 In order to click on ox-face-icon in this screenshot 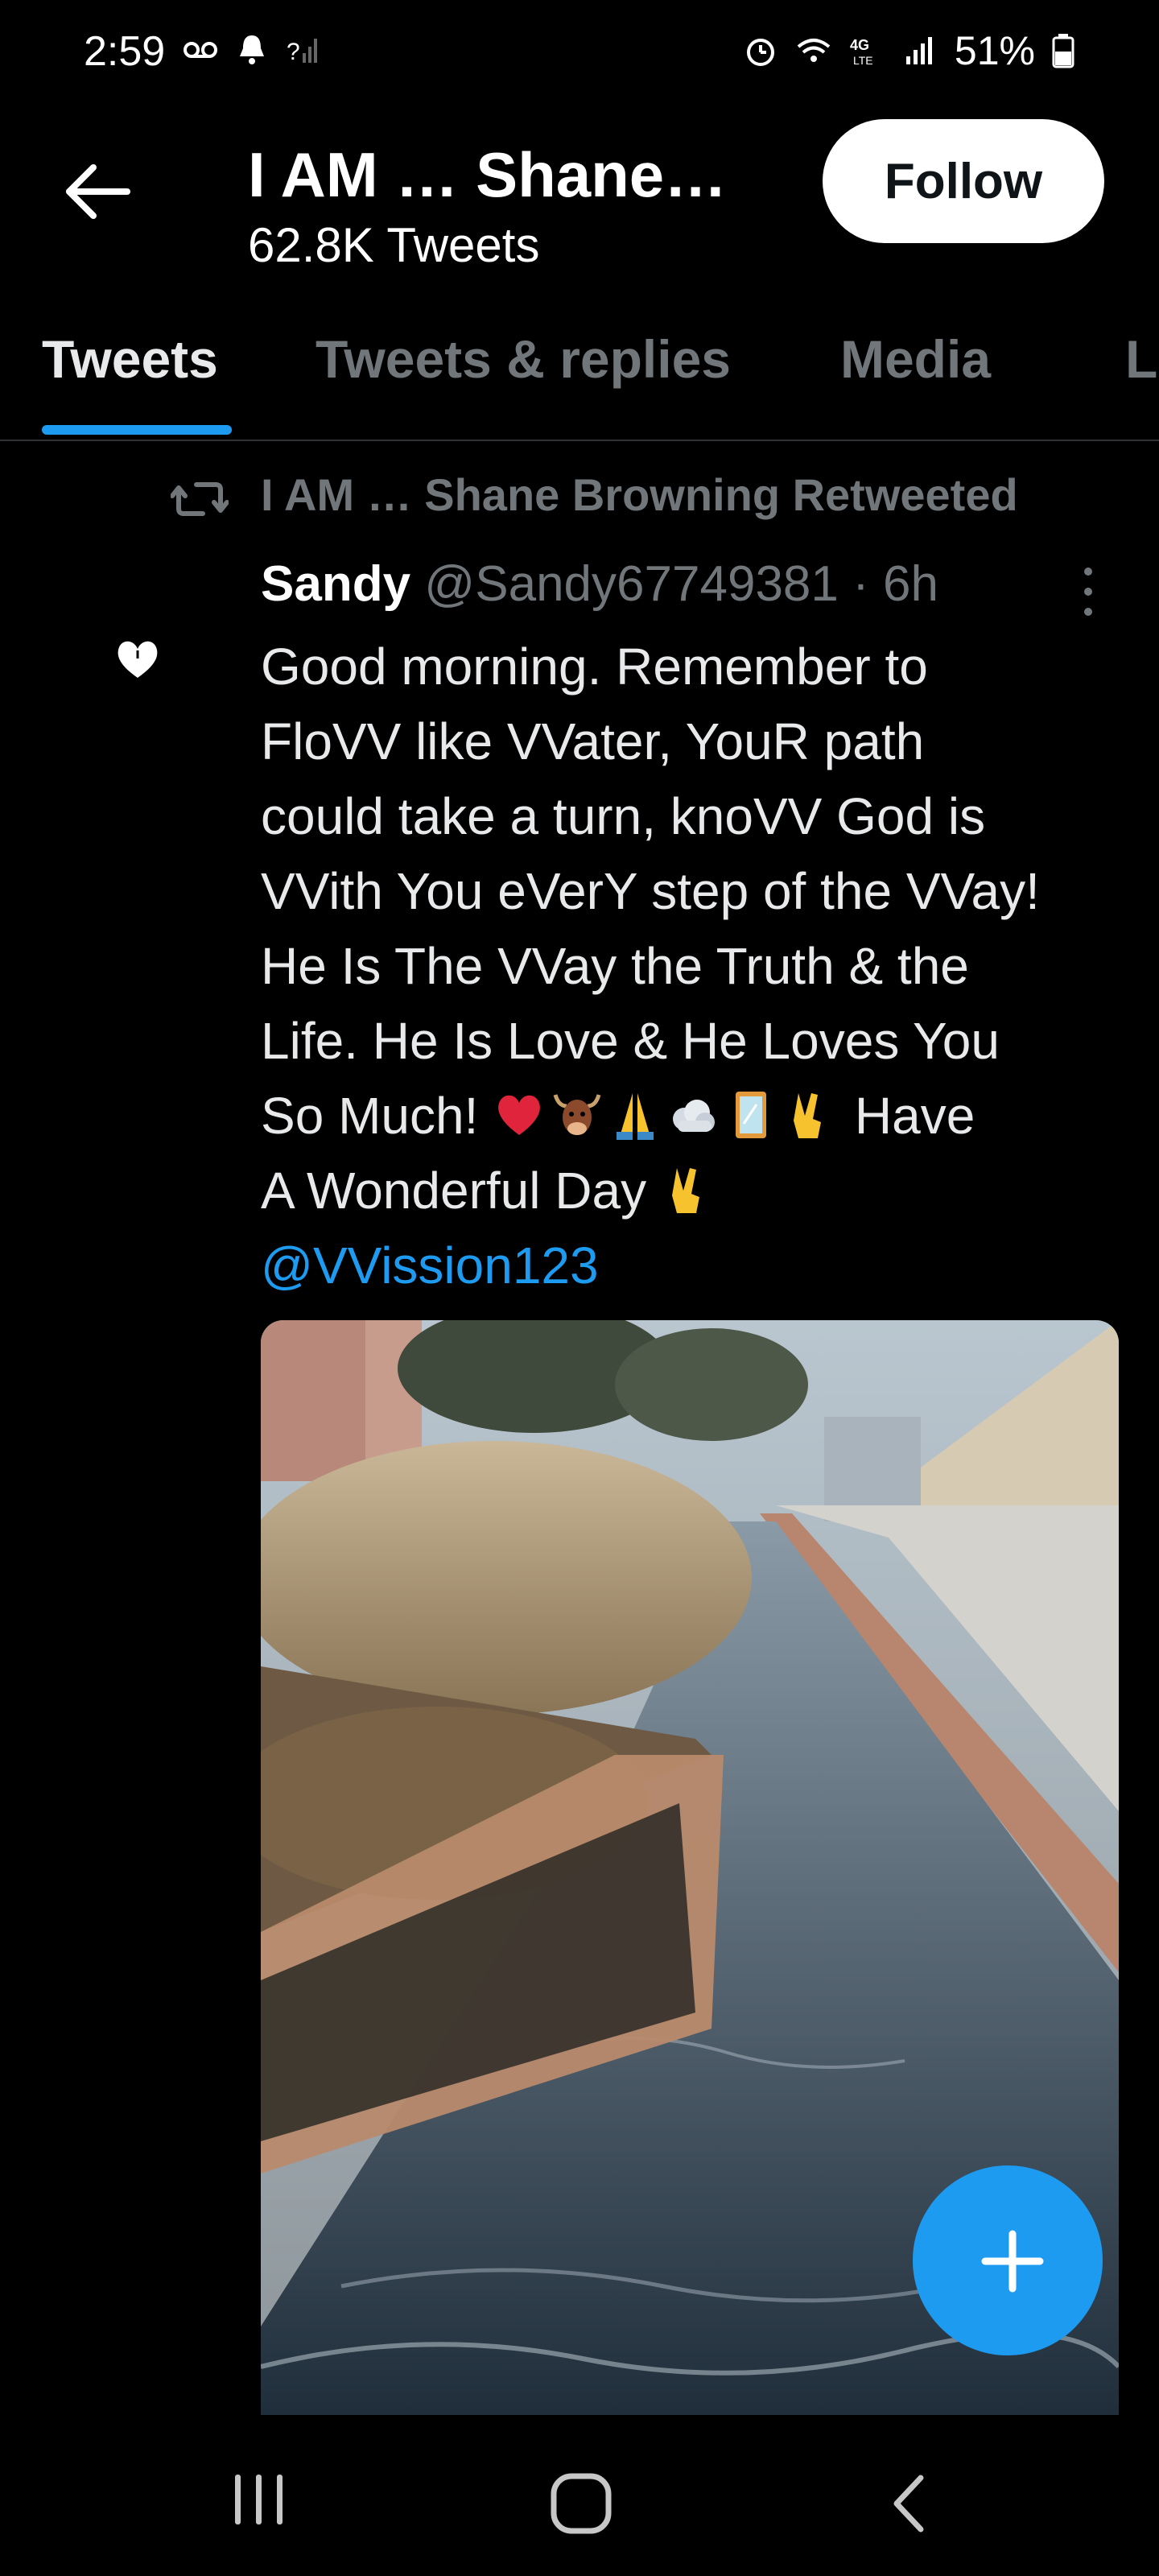, I will do `click(577, 1114)`.